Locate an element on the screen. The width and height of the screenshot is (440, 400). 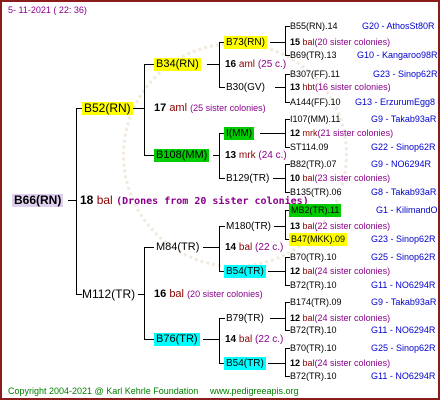
queen-i107mm: I107(MM).11 is located at coordinates (315, 119).